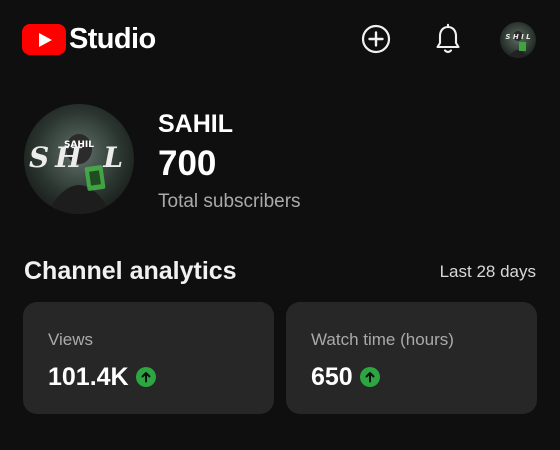 The height and width of the screenshot is (450, 560). I want to click on watch-time-value: 650, so click(332, 377).